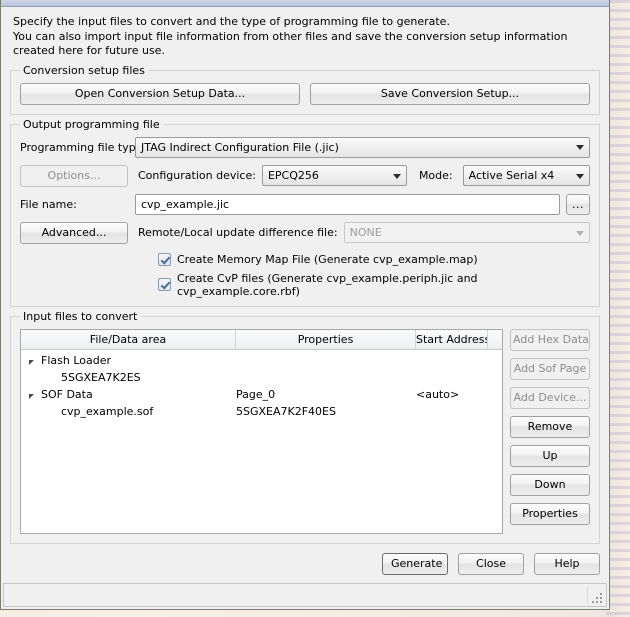 The width and height of the screenshot is (630, 617). Describe the element at coordinates (466, 232) in the screenshot. I see `remote-local-update-combo: NONE` at that location.